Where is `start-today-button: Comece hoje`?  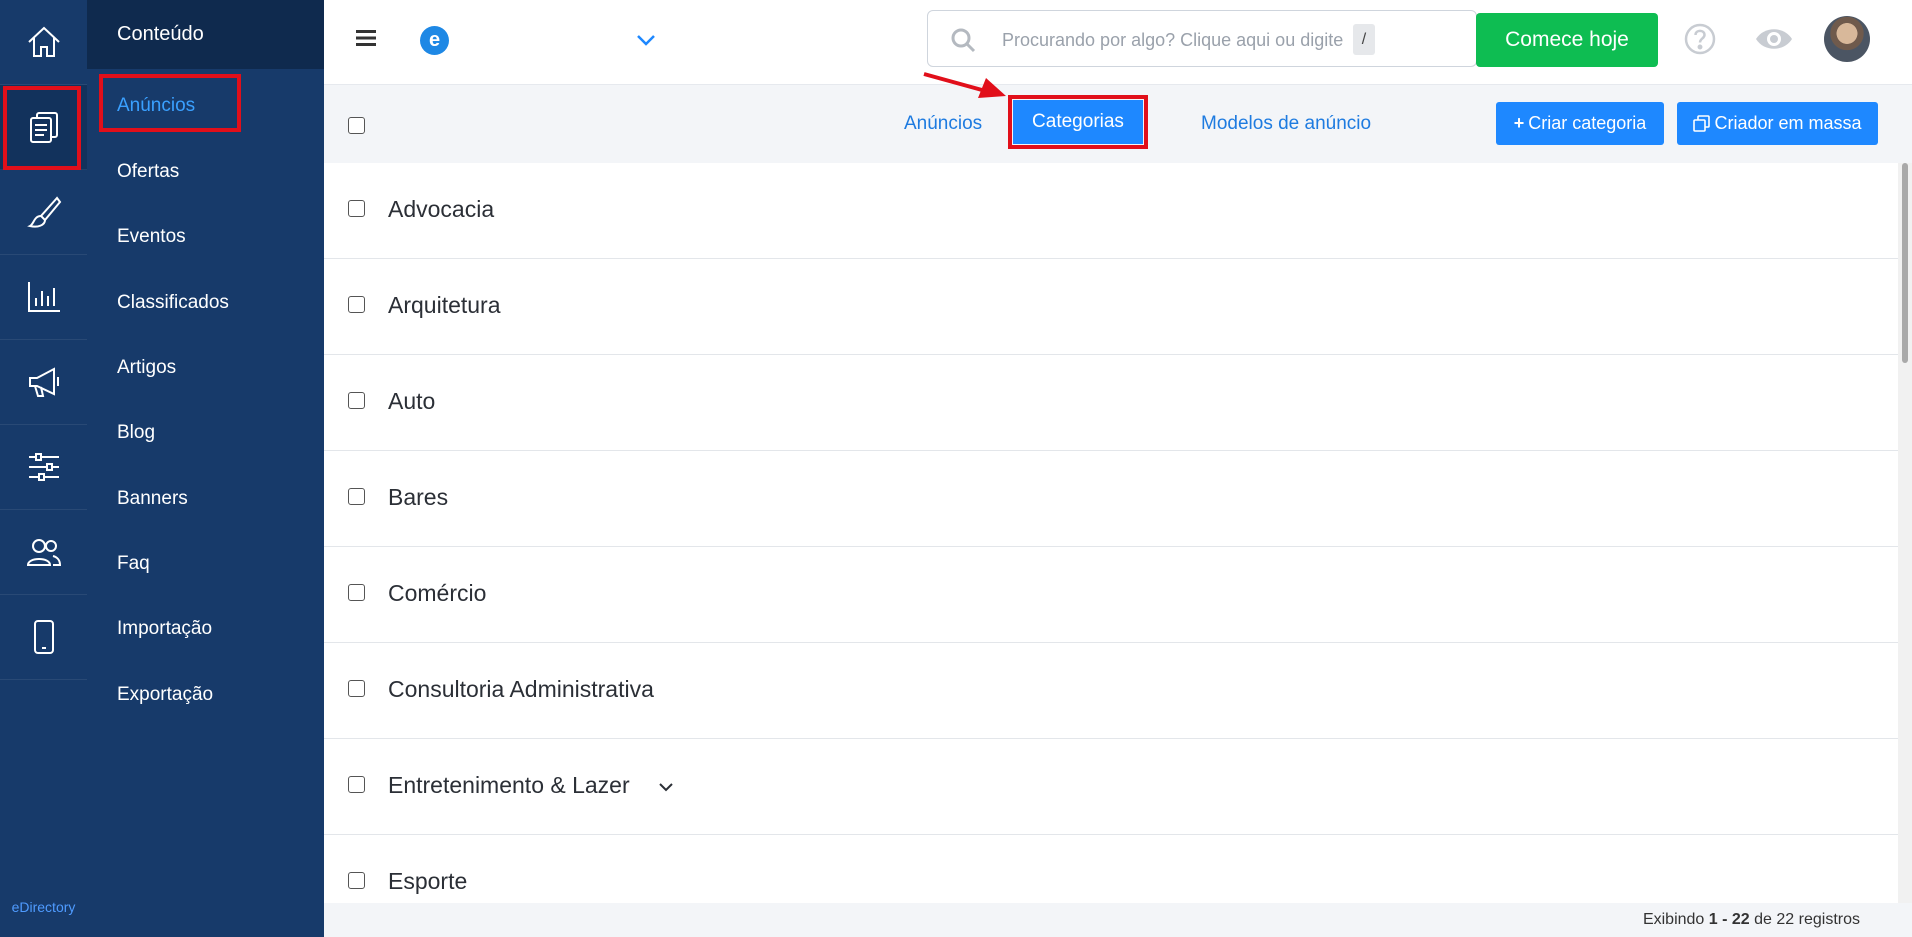 start-today-button: Comece hoje is located at coordinates (1567, 40).